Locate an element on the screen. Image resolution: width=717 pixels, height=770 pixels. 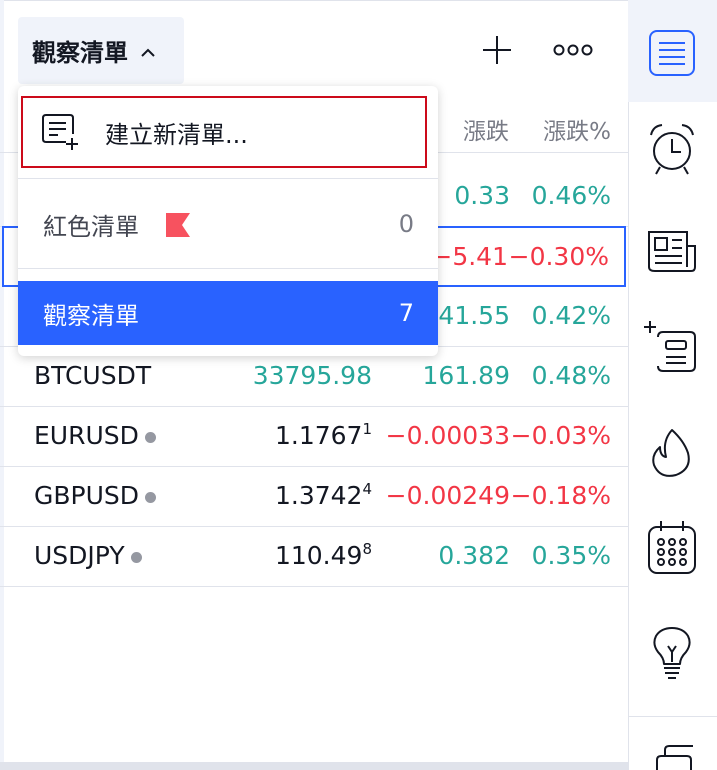
hotlists-toolbar-button is located at coordinates (672, 348).